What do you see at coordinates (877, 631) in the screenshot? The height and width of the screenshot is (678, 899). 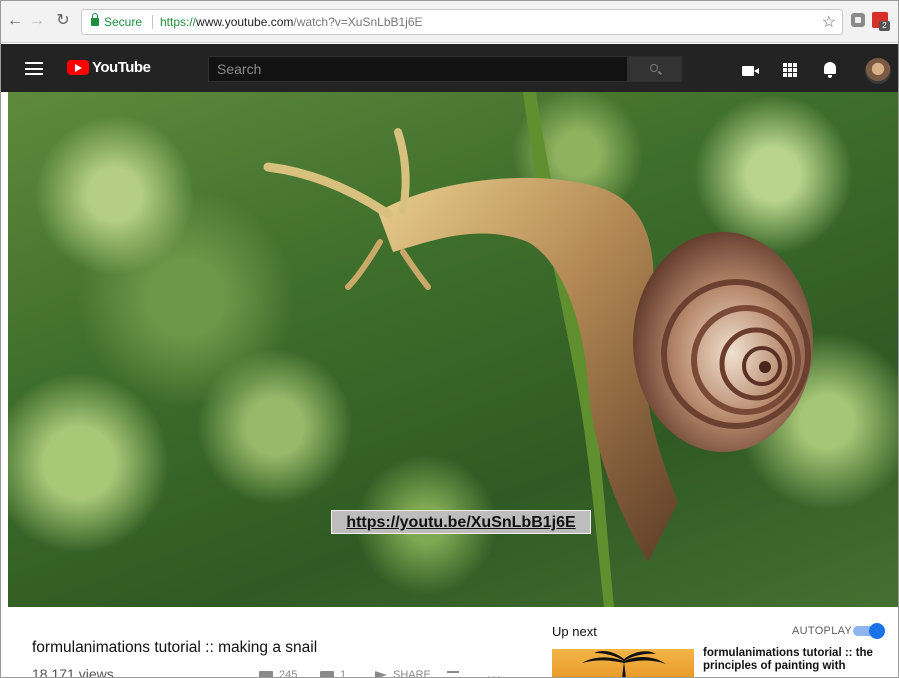 I see `autoplay-knob` at bounding box center [877, 631].